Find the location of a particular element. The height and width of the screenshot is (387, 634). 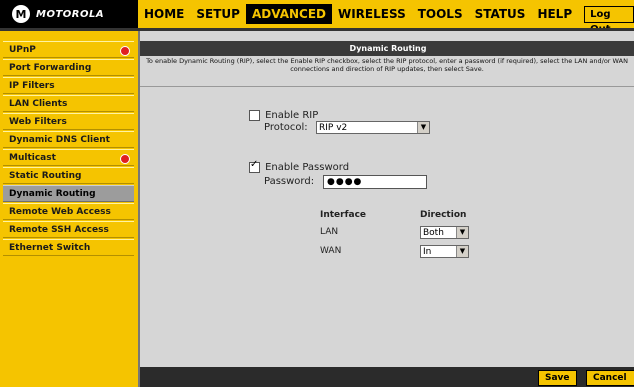

password-input: ●●●● is located at coordinates (375, 182).